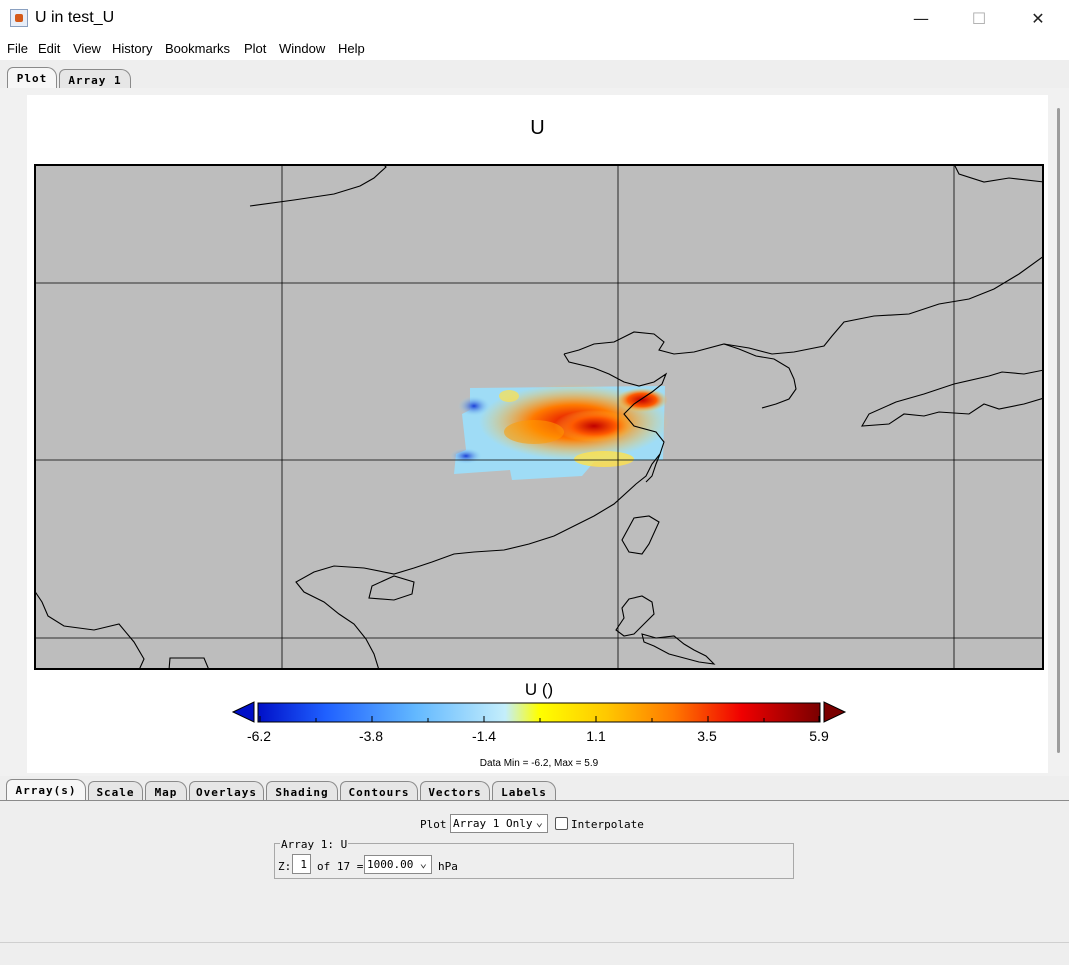 The image size is (1069, 965). I want to click on level-unit-label: hPa, so click(448, 866).